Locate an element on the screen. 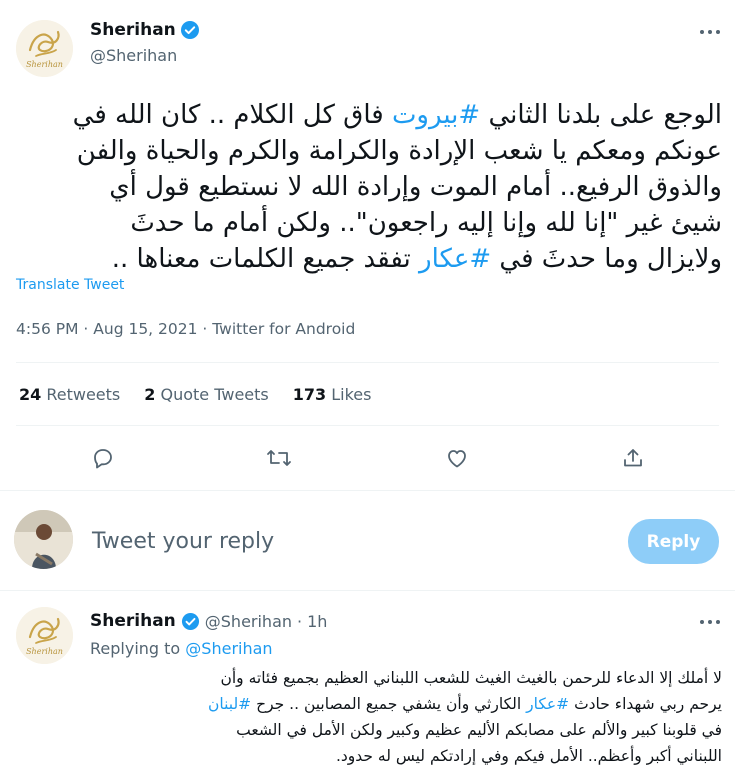 This screenshot has height=768, width=735. like-icon is located at coordinates (457, 458).